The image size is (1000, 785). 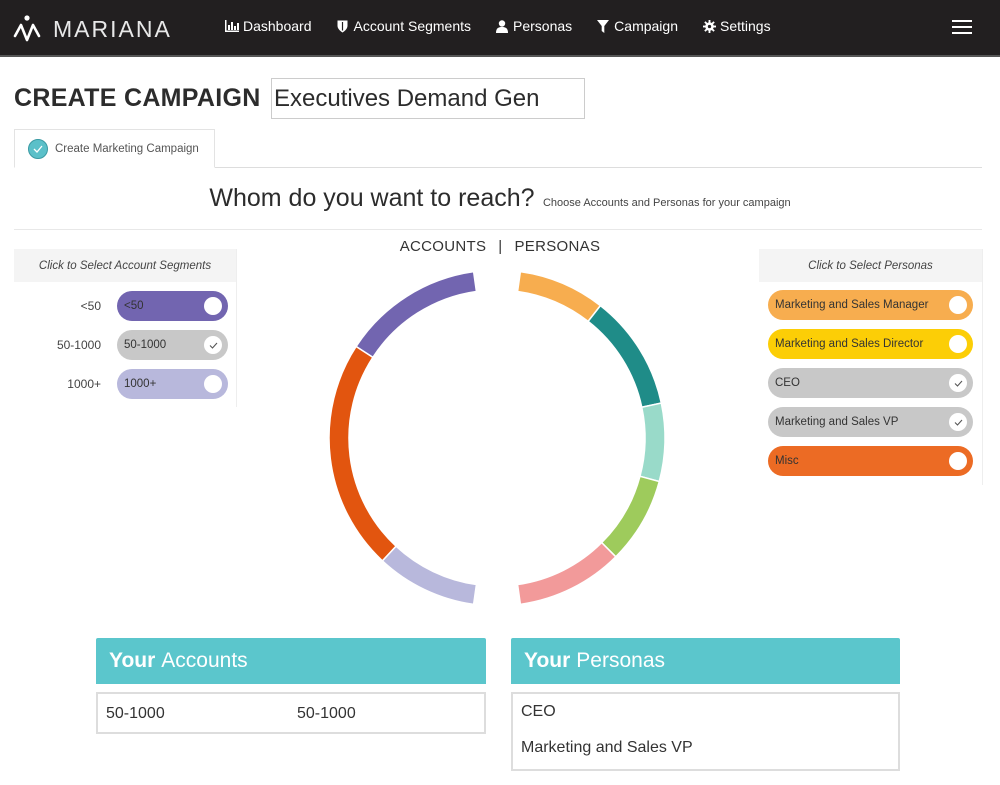 I want to click on segment-toggle-lt50: <50, so click(x=172, y=306).